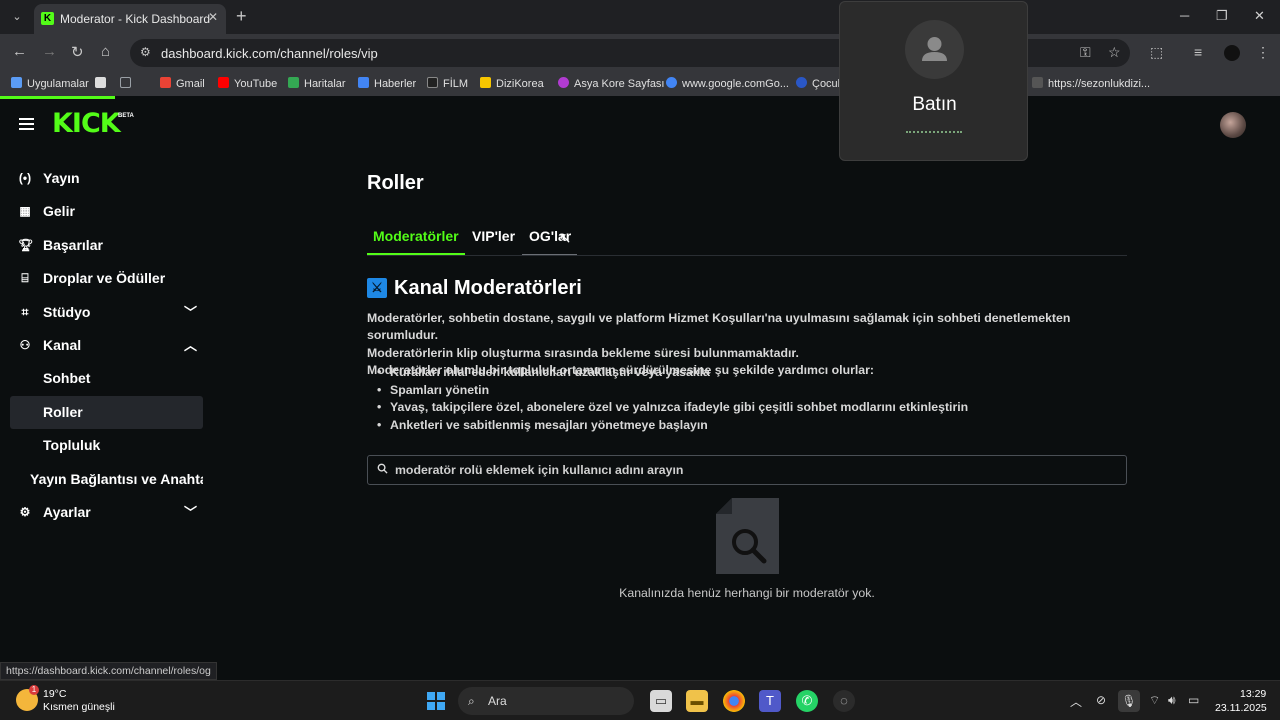 The width and height of the screenshot is (1280, 720). What do you see at coordinates (19, 51) in the screenshot?
I see `back-icon: ←` at bounding box center [19, 51].